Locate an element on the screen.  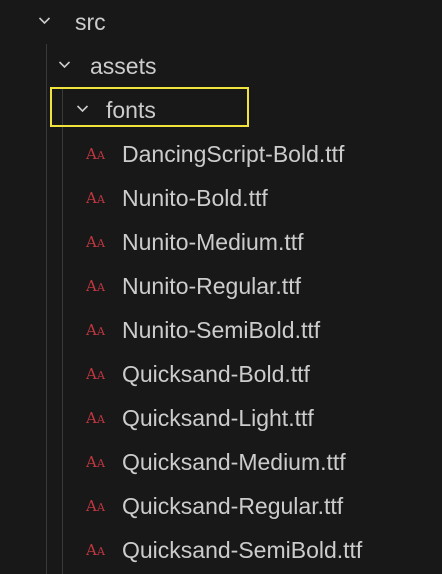
file-label: Nunito-Bold.ttf is located at coordinates (195, 198).